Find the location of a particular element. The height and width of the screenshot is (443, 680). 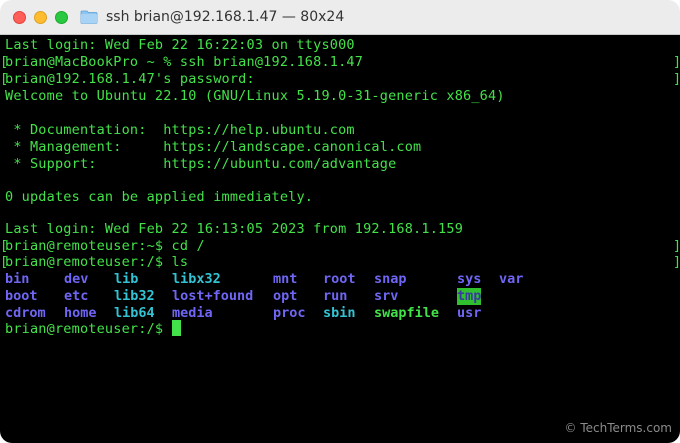

ls-entry-srv: srv is located at coordinates (386, 296).